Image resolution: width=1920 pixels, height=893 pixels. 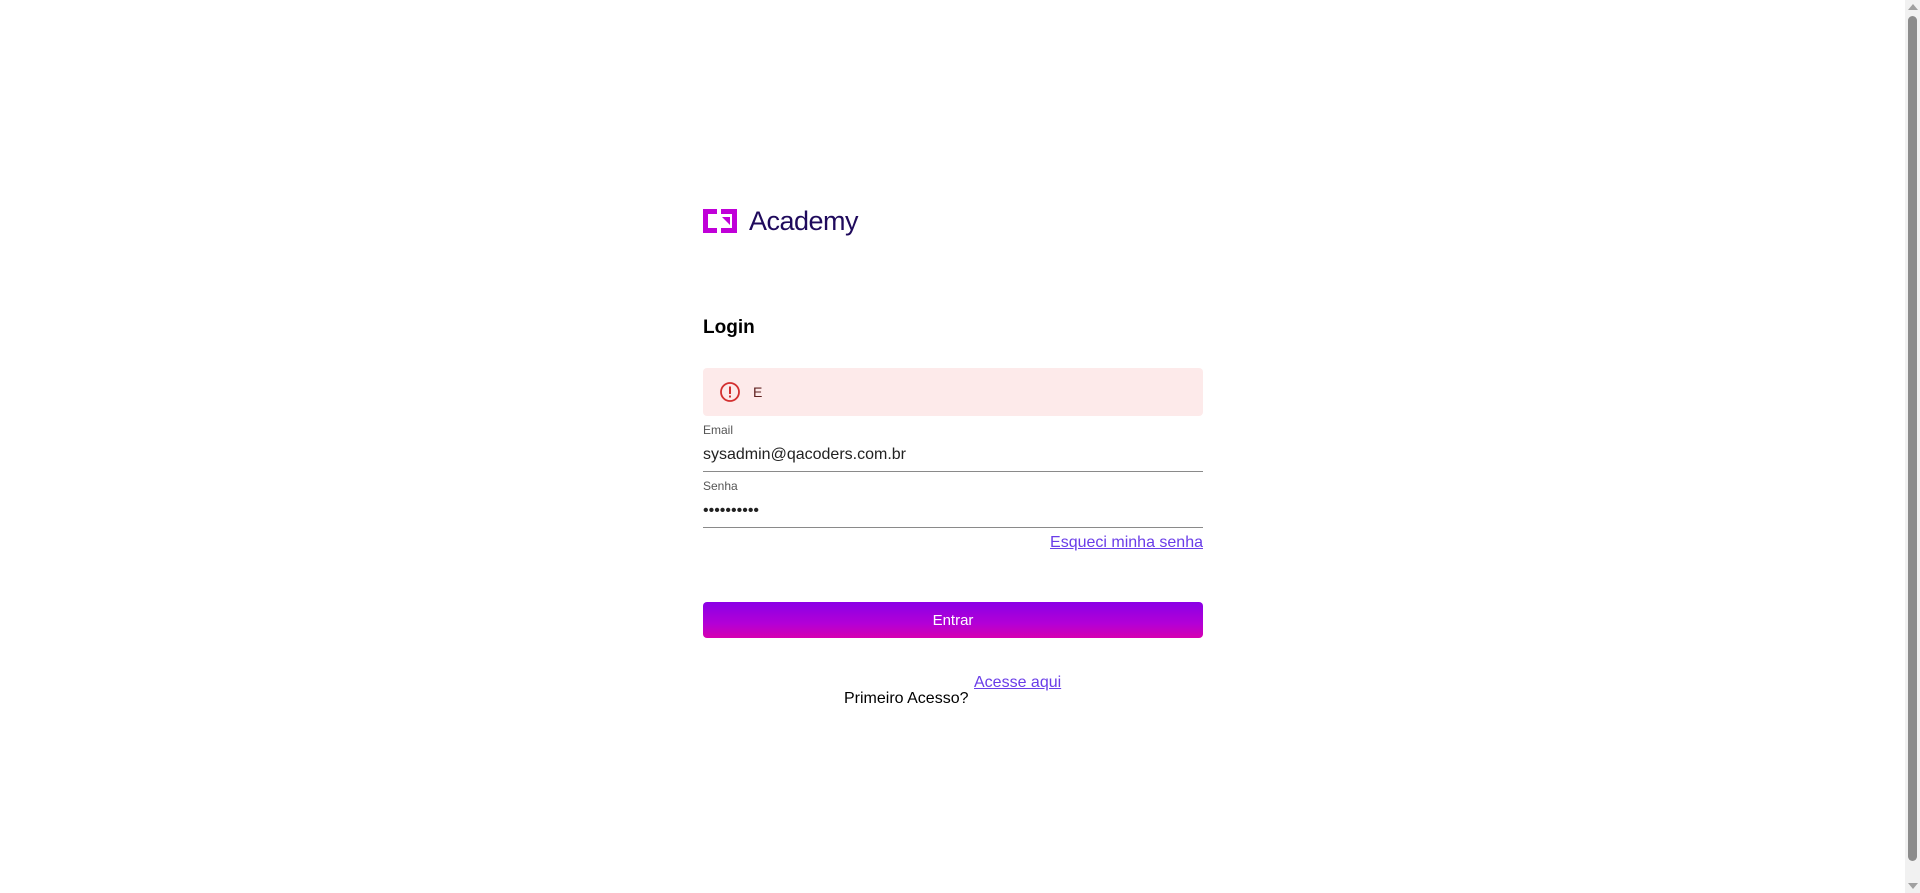 I want to click on forgot-password-link: Esqueci minha senha, so click(x=1126, y=543).